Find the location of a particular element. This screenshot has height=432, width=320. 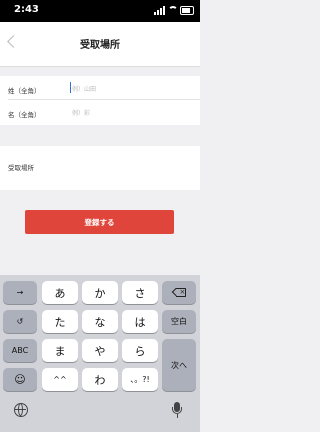

text-caret is located at coordinates (70, 87).